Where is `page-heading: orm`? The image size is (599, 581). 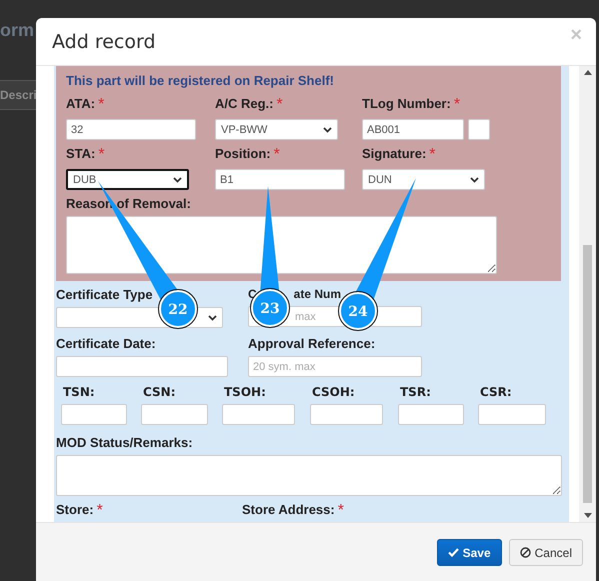
page-heading: orm is located at coordinates (17, 30).